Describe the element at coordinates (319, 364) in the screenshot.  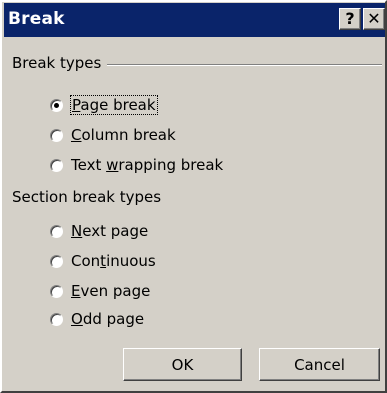
I see `cancel-button: Cancel` at that location.